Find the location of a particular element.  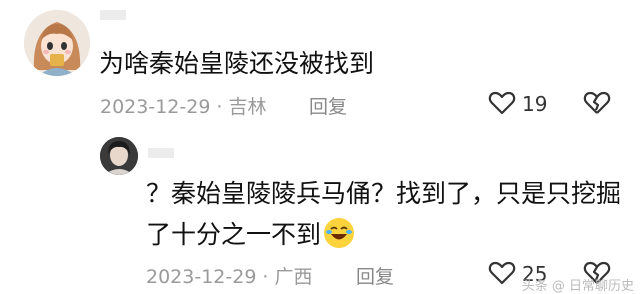

comment-location: 吉林 is located at coordinates (247, 107).